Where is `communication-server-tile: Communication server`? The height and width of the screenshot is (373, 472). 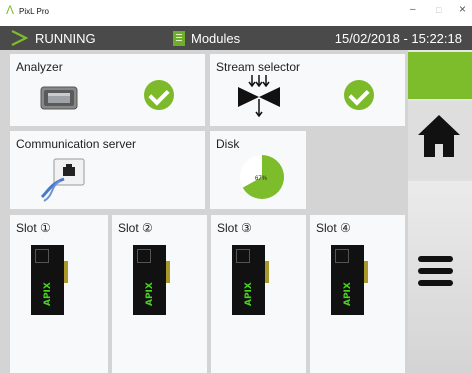 communication-server-tile: Communication server is located at coordinates (107, 170).